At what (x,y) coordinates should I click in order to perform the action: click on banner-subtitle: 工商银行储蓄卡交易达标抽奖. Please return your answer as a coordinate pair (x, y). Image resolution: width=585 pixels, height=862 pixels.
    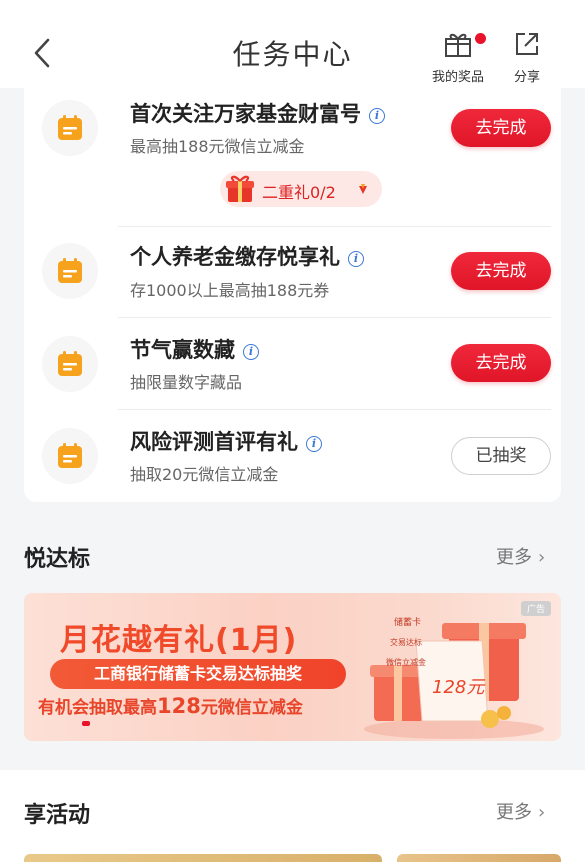
    Looking at the image, I should click on (198, 674).